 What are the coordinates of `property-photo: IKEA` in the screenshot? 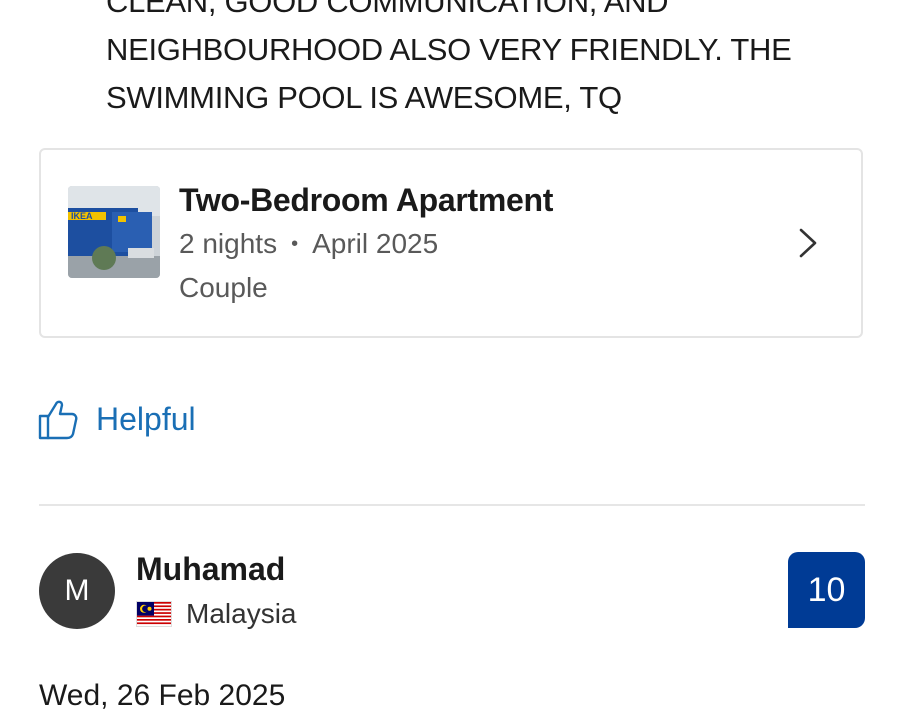 It's located at (114, 232).